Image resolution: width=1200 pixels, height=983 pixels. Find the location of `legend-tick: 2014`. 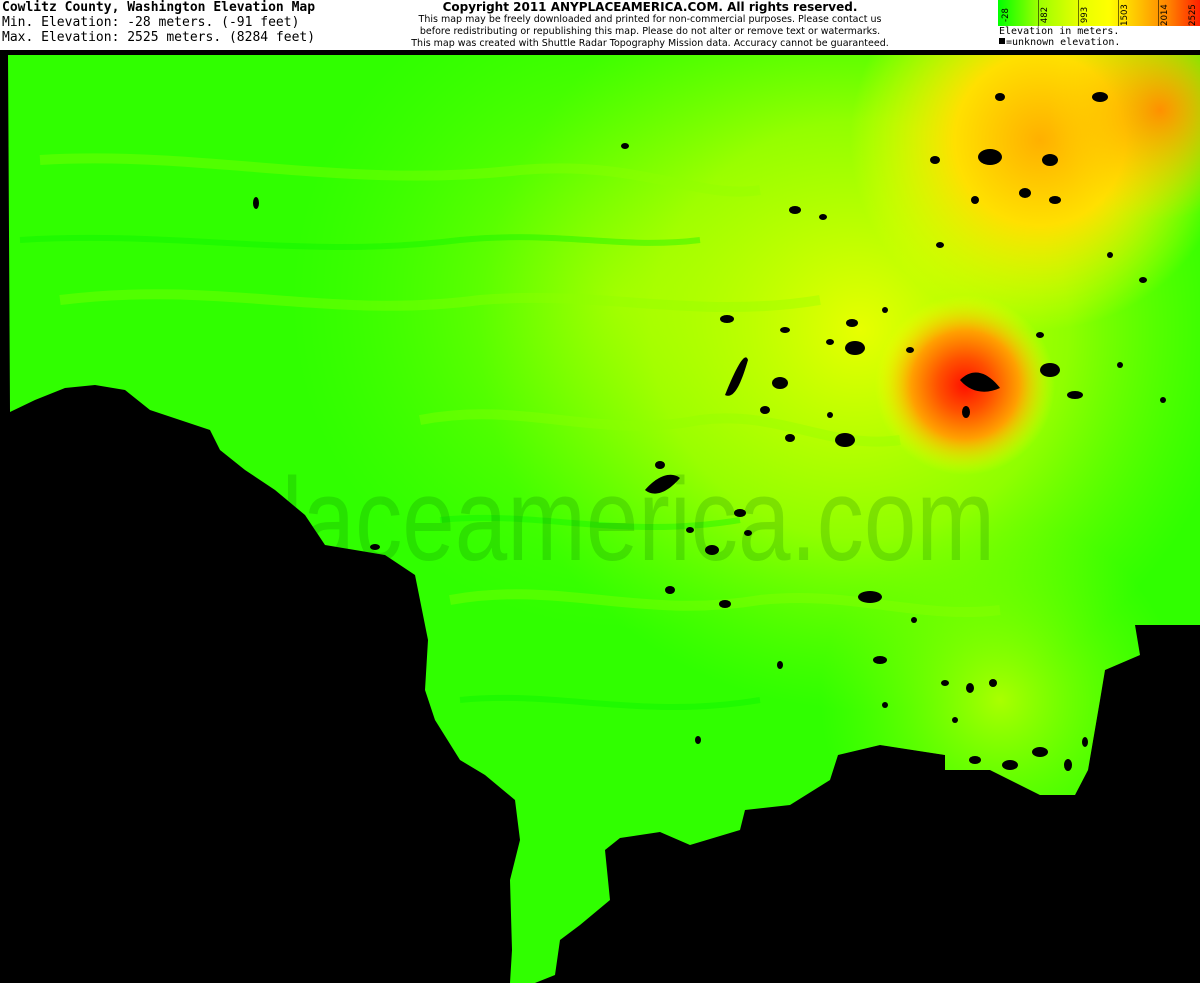

legend-tick: 2014 is located at coordinates (1165, 15).